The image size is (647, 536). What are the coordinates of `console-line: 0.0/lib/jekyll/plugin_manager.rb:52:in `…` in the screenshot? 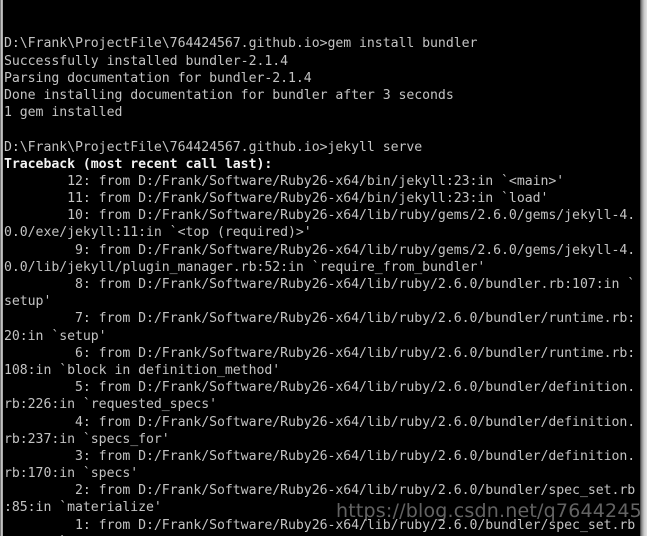 It's located at (245, 267).